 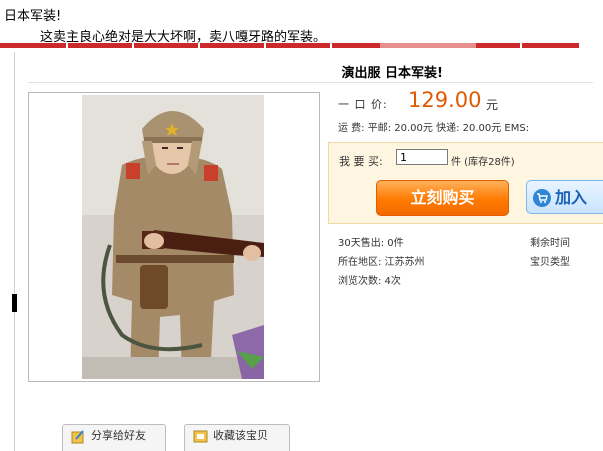 What do you see at coordinates (310, 72) in the screenshot?
I see `product-header: 演出服 日本军装!` at bounding box center [310, 72].